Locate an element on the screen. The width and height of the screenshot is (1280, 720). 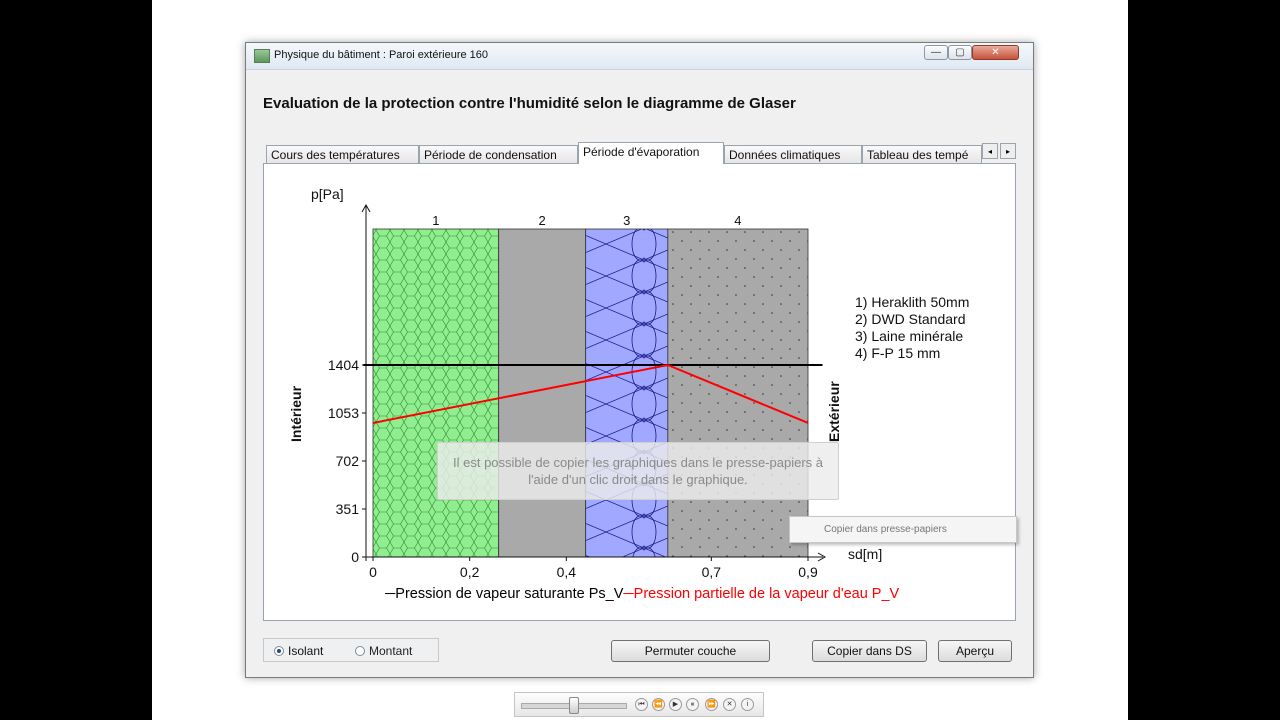
y-tick-label: 351 is located at coordinates (348, 509).